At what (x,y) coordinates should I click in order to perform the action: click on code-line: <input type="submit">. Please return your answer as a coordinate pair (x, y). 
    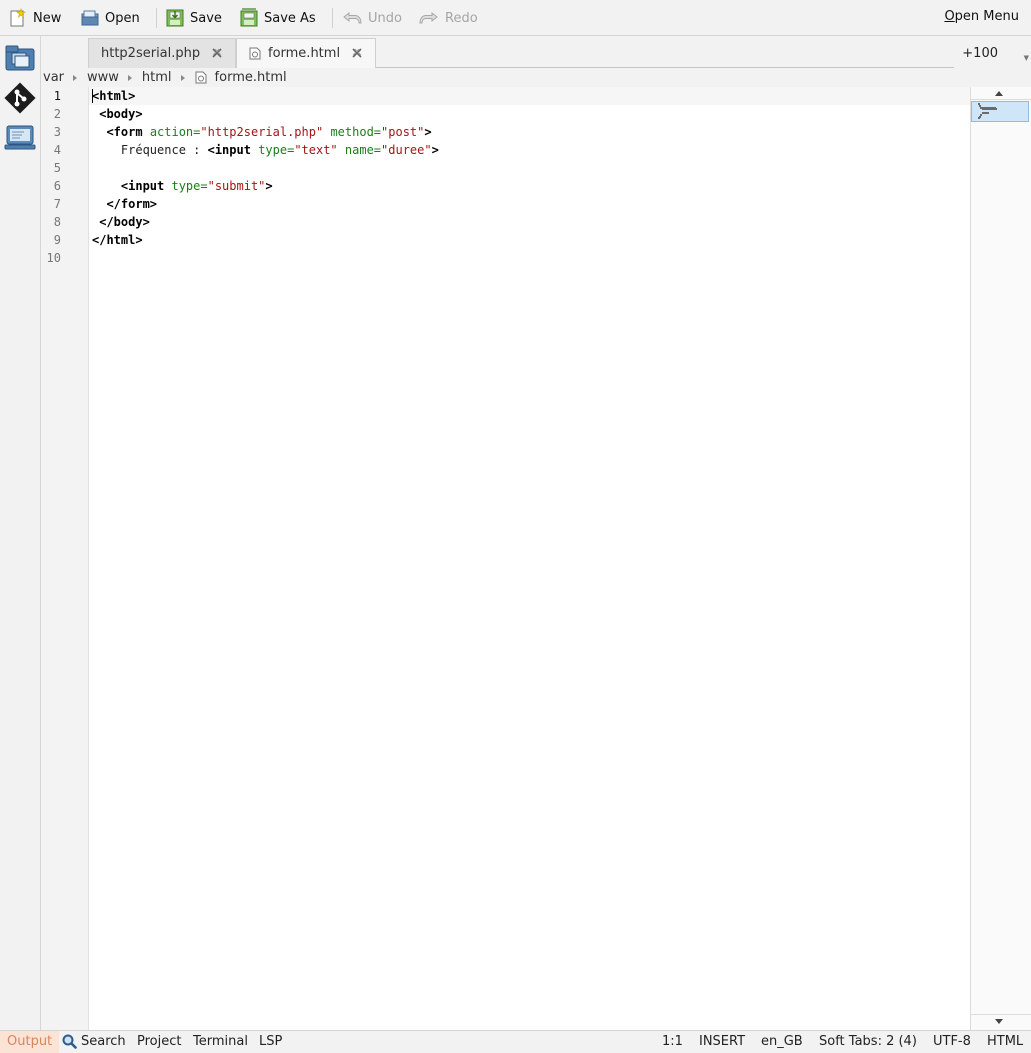
    Looking at the image, I should click on (182, 186).